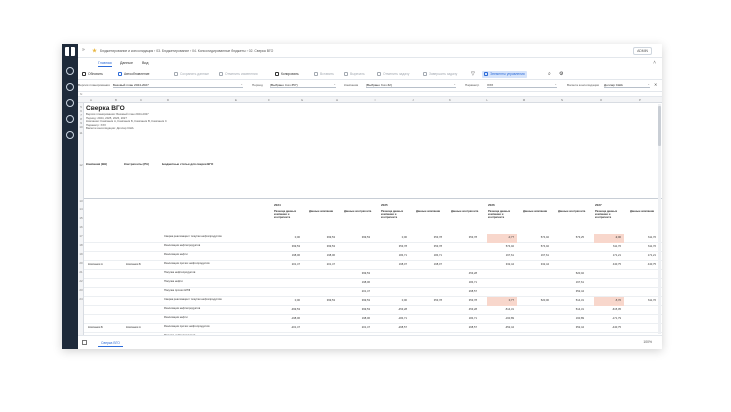 This screenshot has width=731, height=412. Describe the element at coordinates (83, 50) in the screenshot. I see `expand-chevron-icon: »` at that location.